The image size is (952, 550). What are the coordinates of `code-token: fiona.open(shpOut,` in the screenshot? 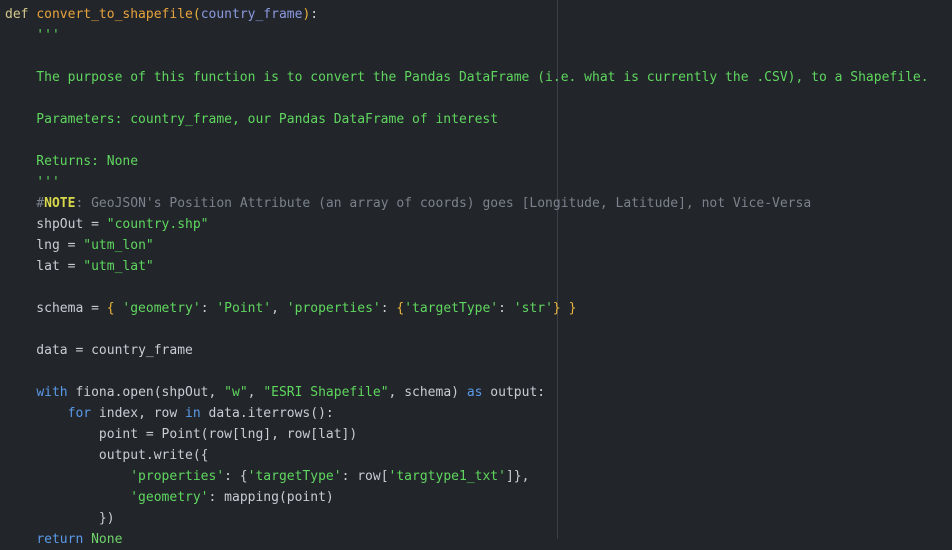 It's located at (146, 392).